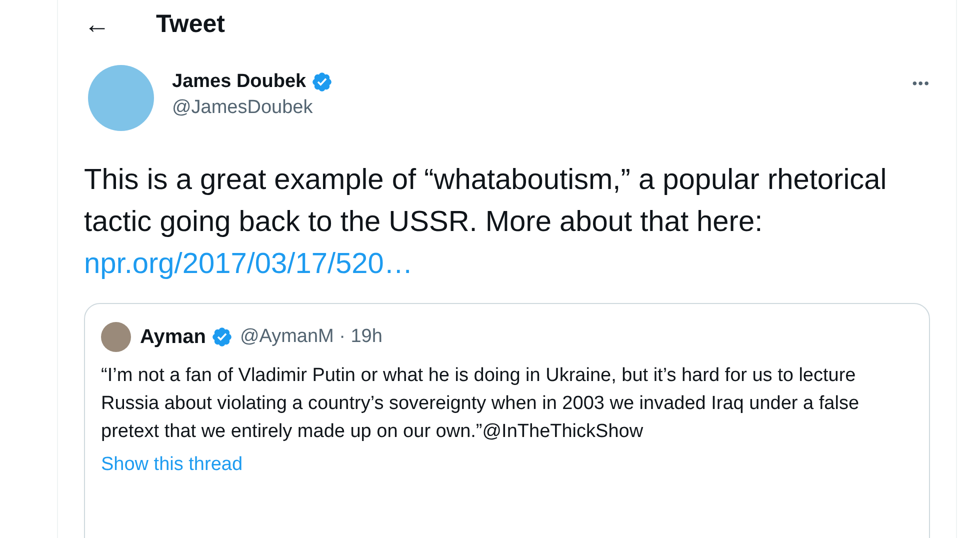  What do you see at coordinates (533, 108) in the screenshot?
I see `author-handle: @JamesDoubek` at bounding box center [533, 108].